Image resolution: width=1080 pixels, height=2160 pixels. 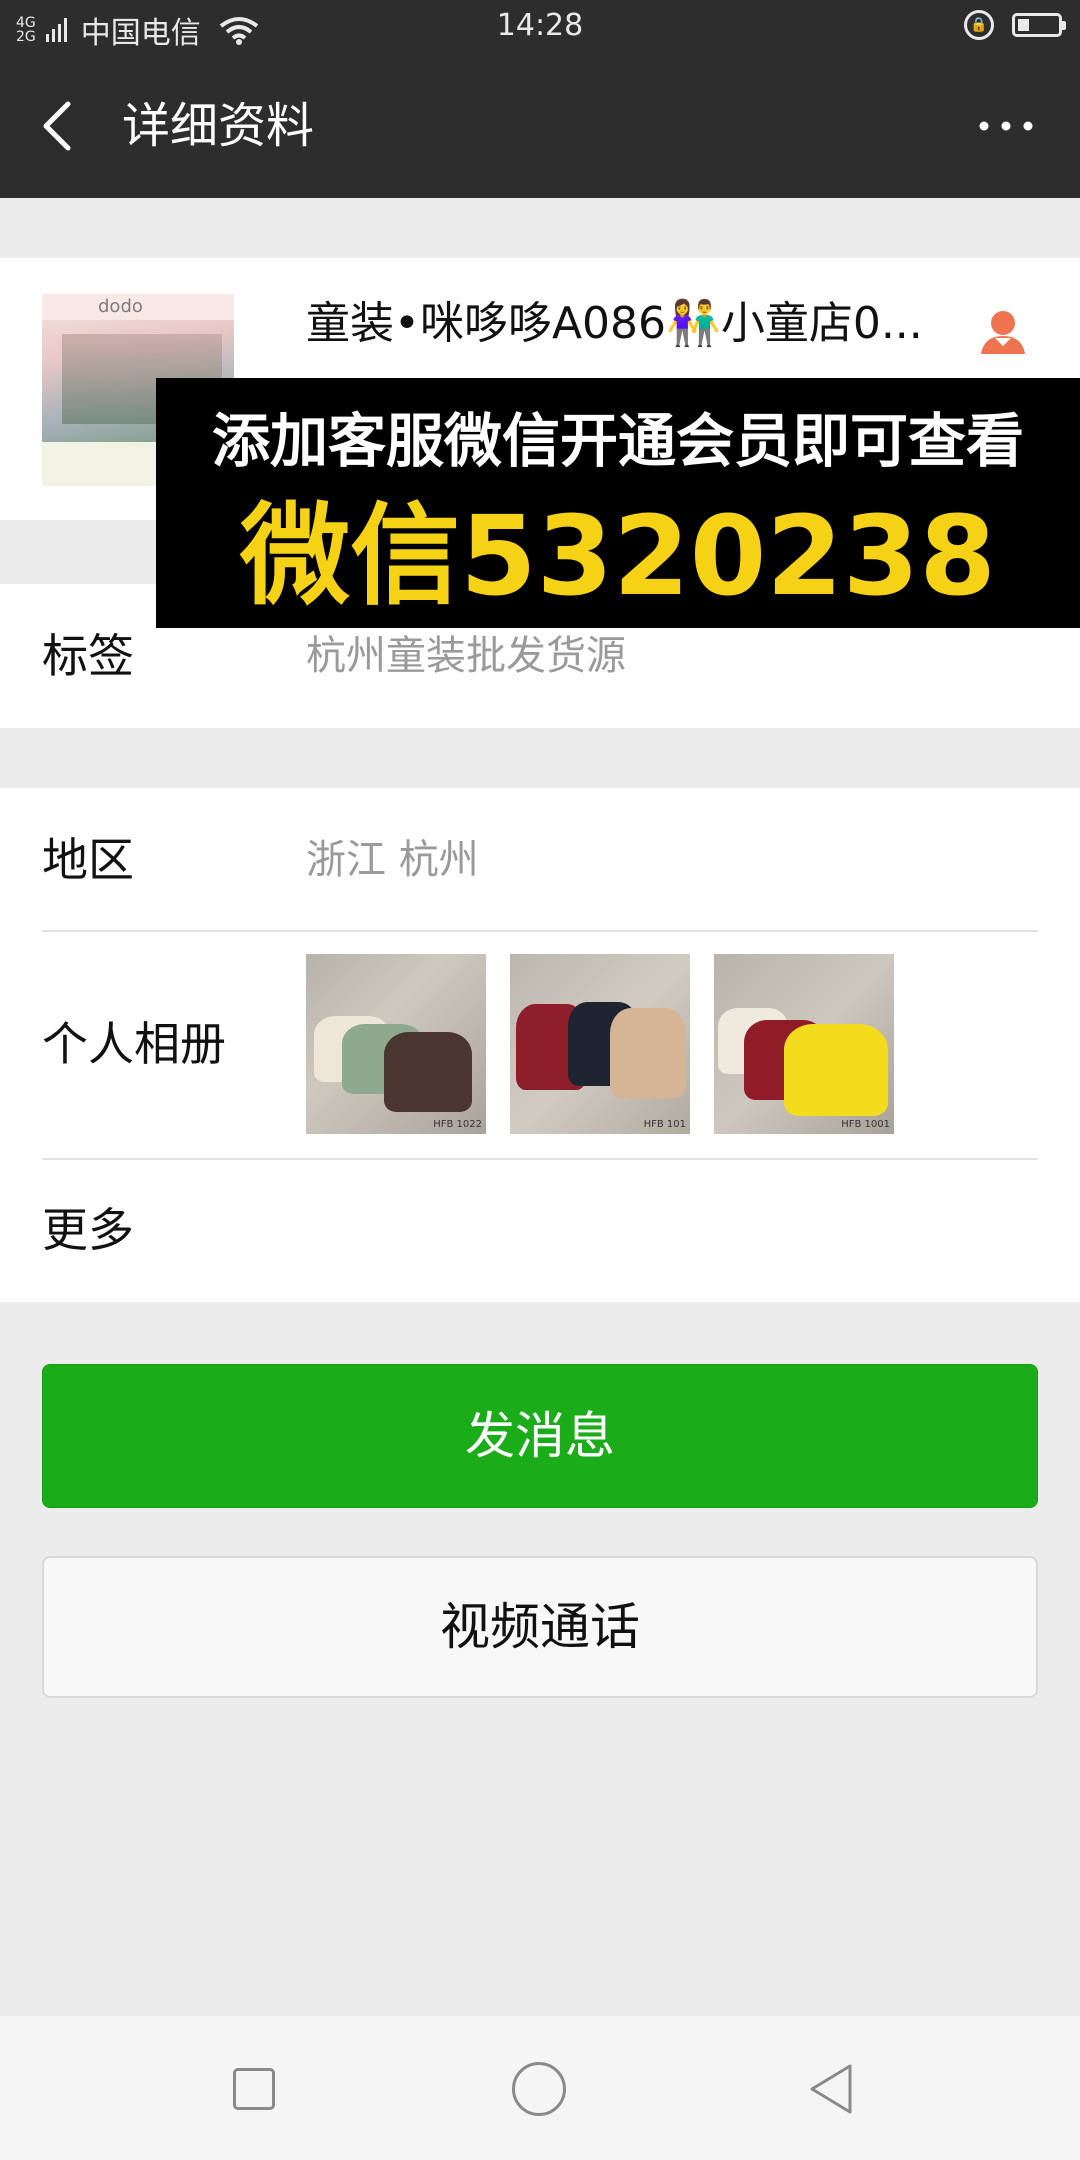 What do you see at coordinates (1003, 332) in the screenshot?
I see `person-icon` at bounding box center [1003, 332].